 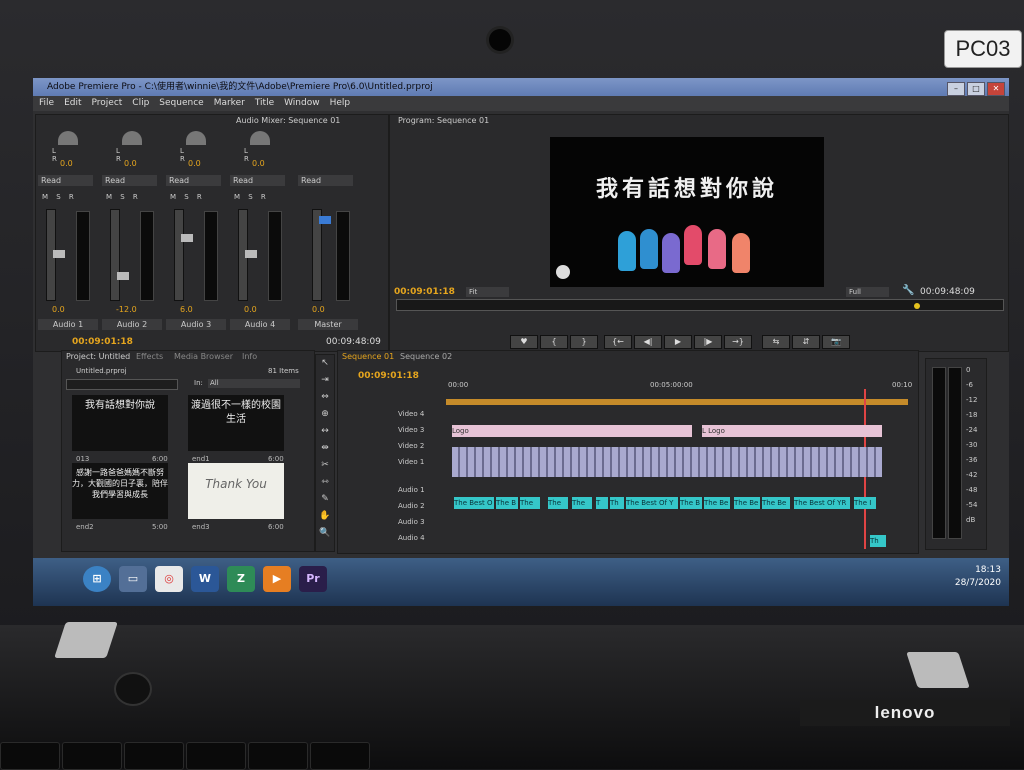 What do you see at coordinates (340, 103) in the screenshot?
I see `menu-help: Help` at bounding box center [340, 103].